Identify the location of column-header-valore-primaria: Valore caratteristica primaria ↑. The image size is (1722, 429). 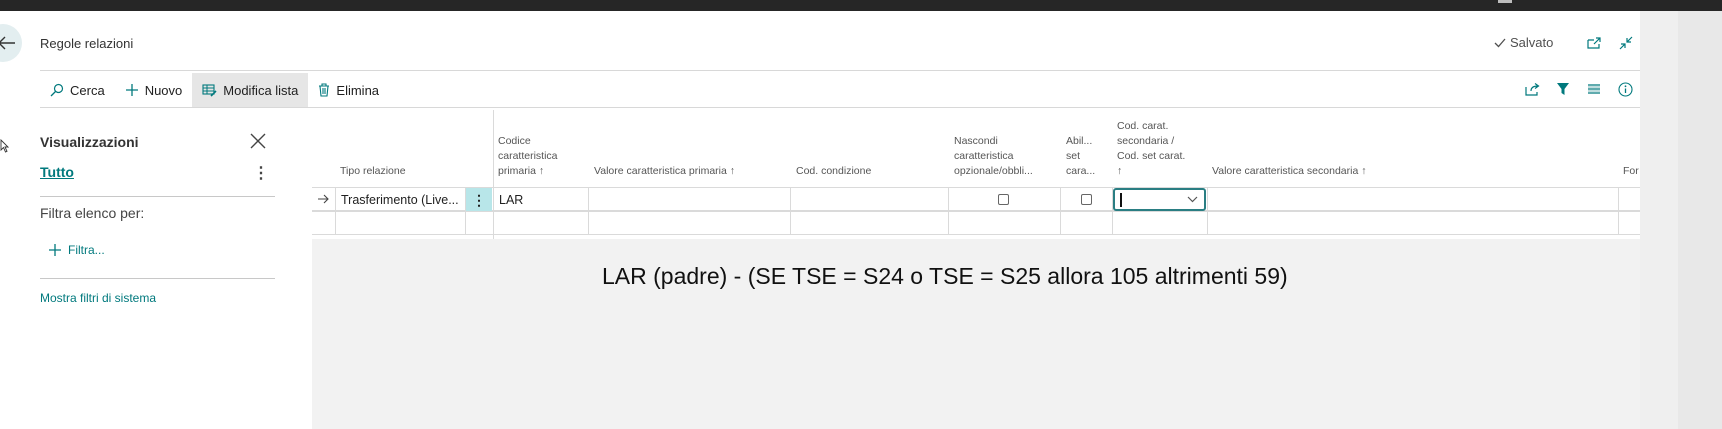
(664, 171).